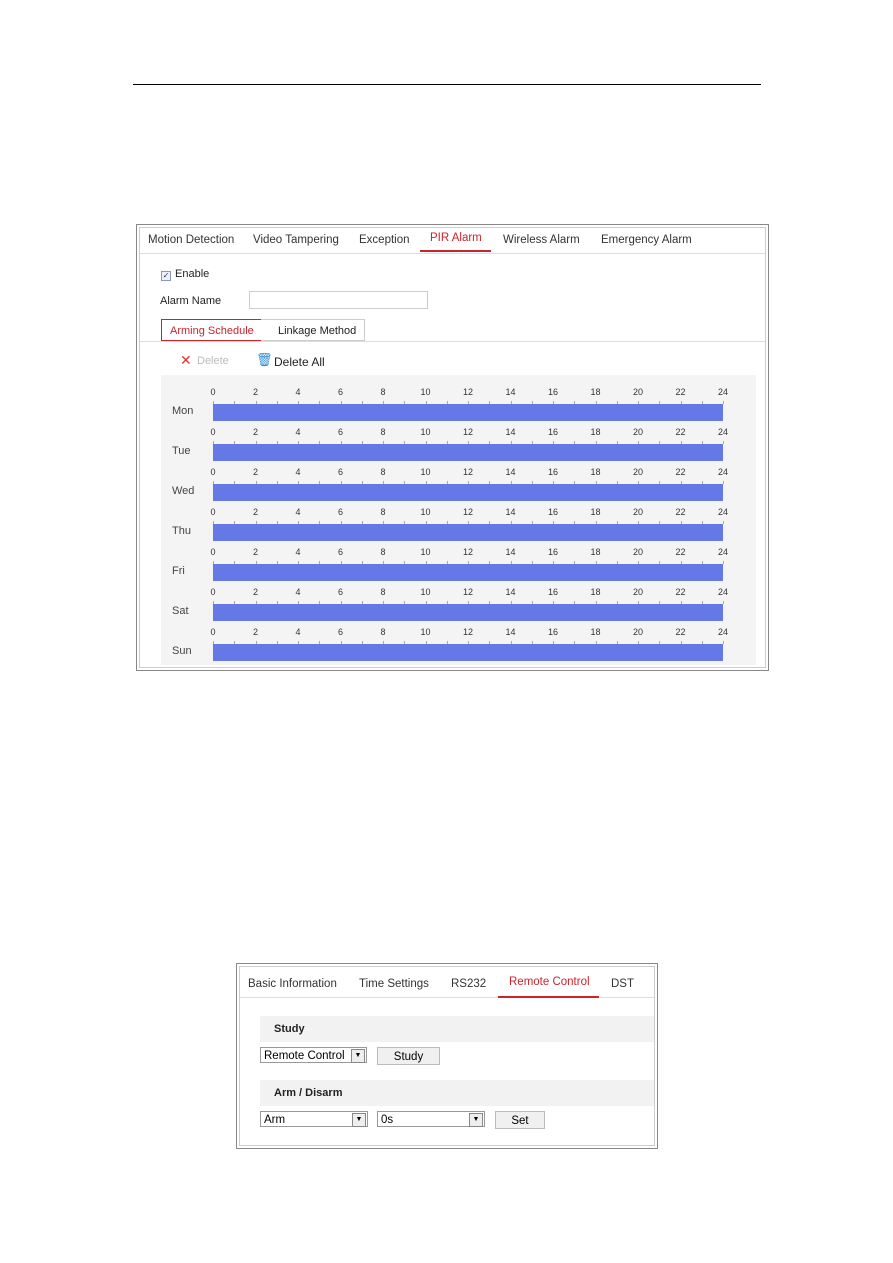 This screenshot has height=1263, width=893. What do you see at coordinates (264, 359) in the screenshot?
I see `trash-icon: 🗑` at bounding box center [264, 359].